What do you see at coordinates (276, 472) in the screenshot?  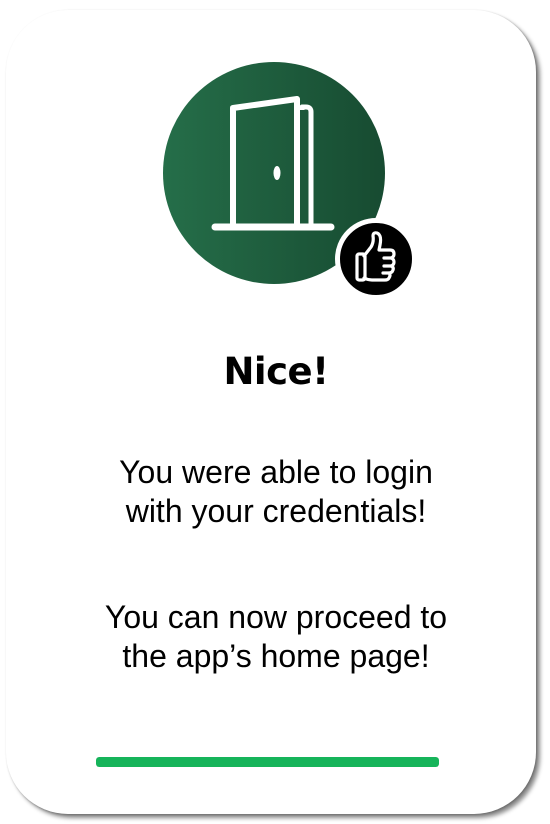 I see `message-line: You were able to login` at bounding box center [276, 472].